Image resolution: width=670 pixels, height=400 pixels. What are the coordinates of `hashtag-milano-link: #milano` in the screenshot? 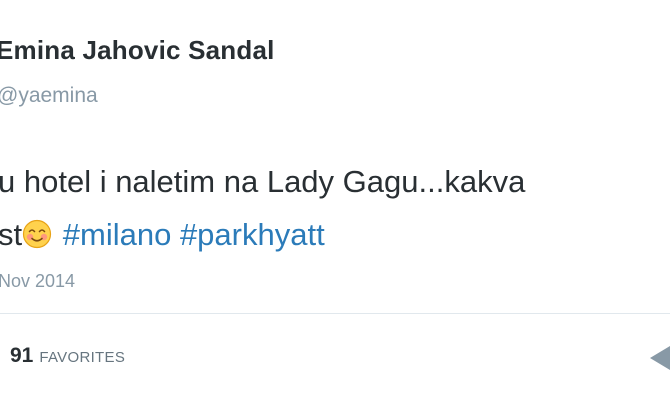 It's located at (117, 234).